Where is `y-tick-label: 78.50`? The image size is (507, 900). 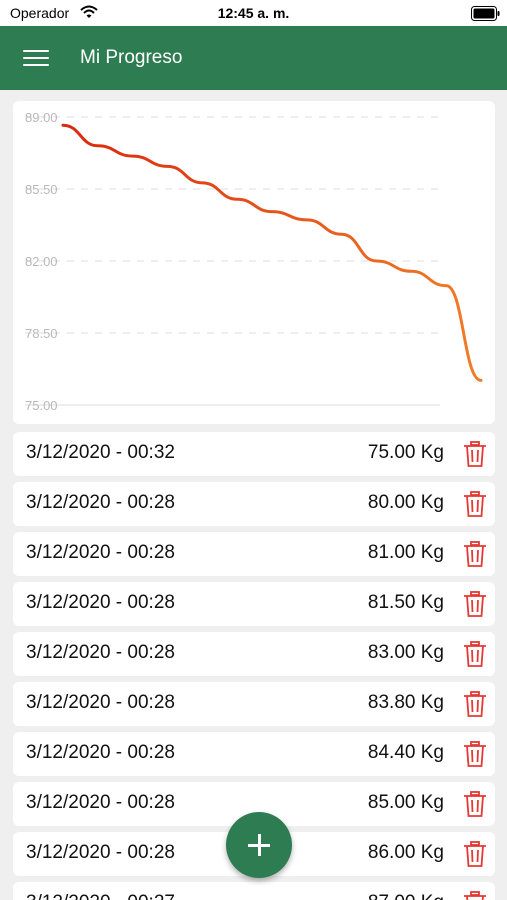
y-tick-label: 78.50 is located at coordinates (41, 333).